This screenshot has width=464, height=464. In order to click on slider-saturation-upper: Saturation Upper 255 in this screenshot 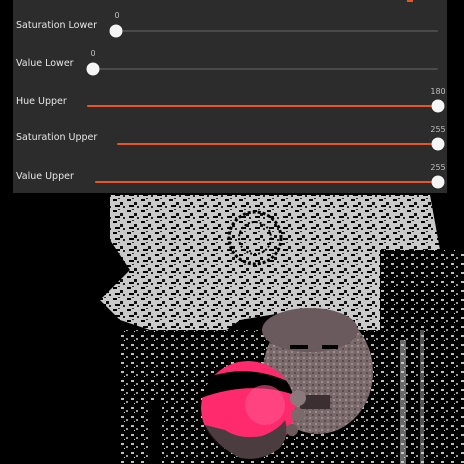, I will do `click(230, 143)`.